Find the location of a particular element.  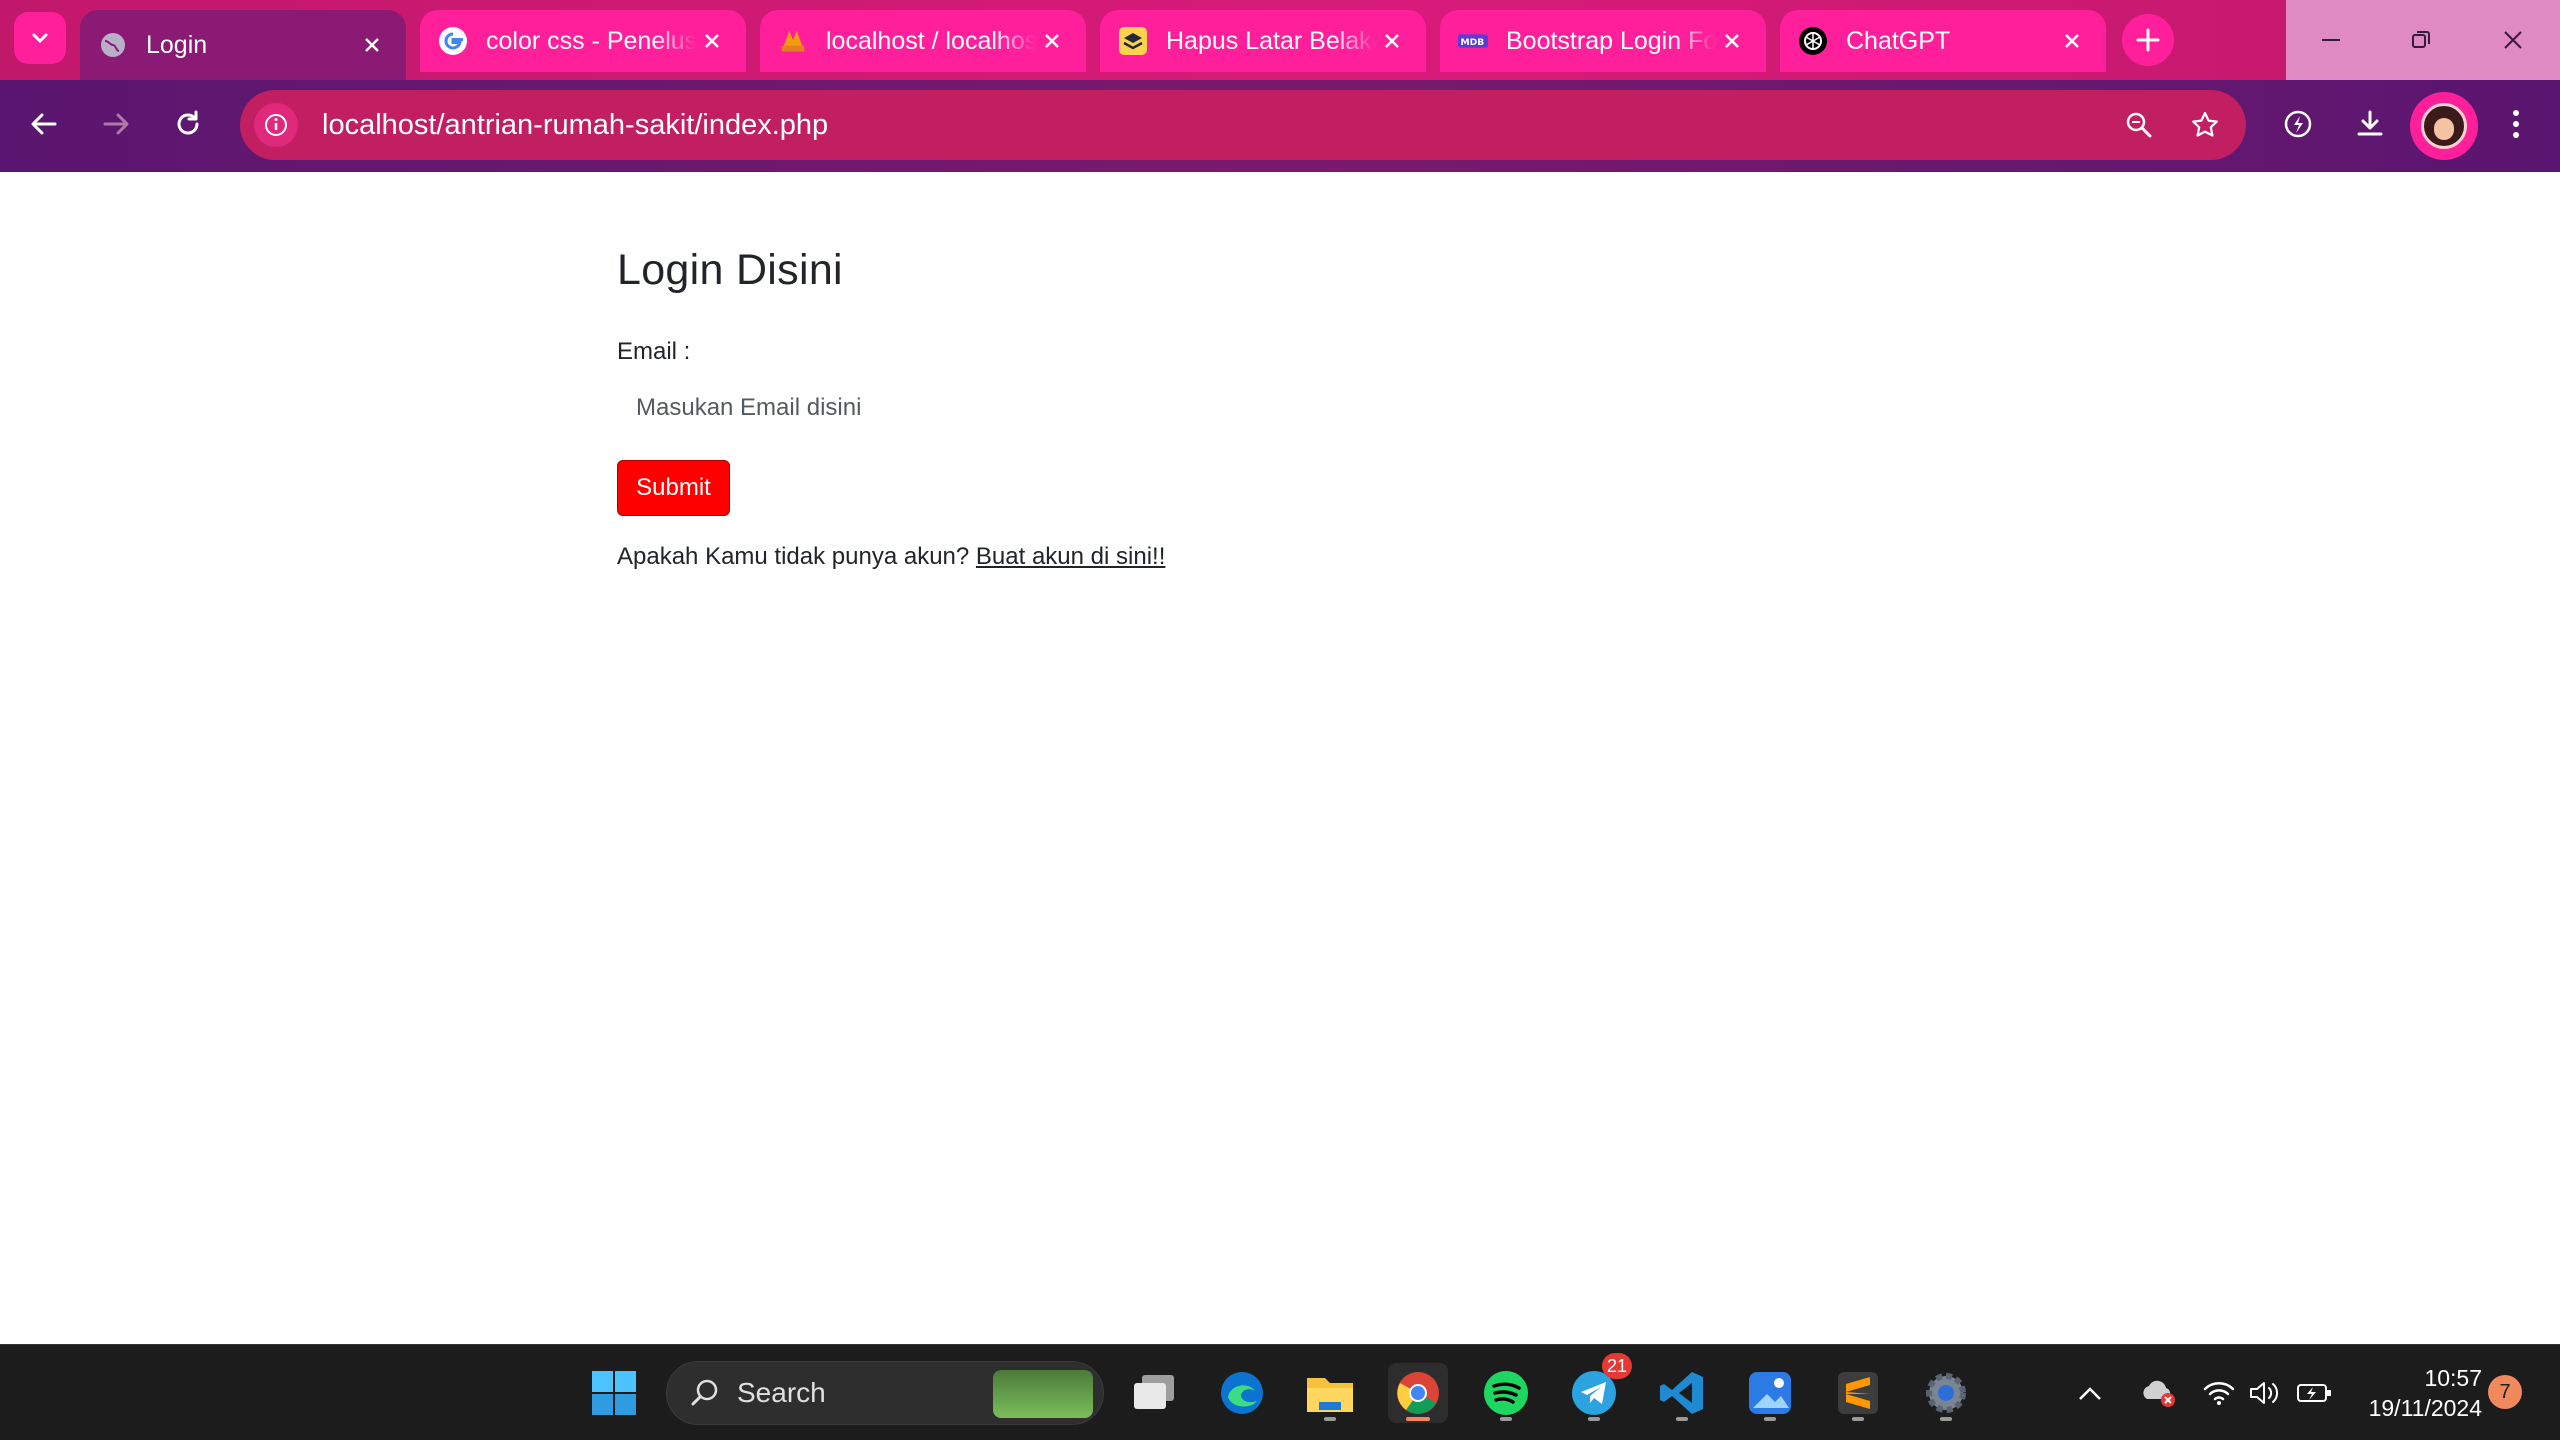

battery-charging-icon is located at coordinates (2314, 1393).